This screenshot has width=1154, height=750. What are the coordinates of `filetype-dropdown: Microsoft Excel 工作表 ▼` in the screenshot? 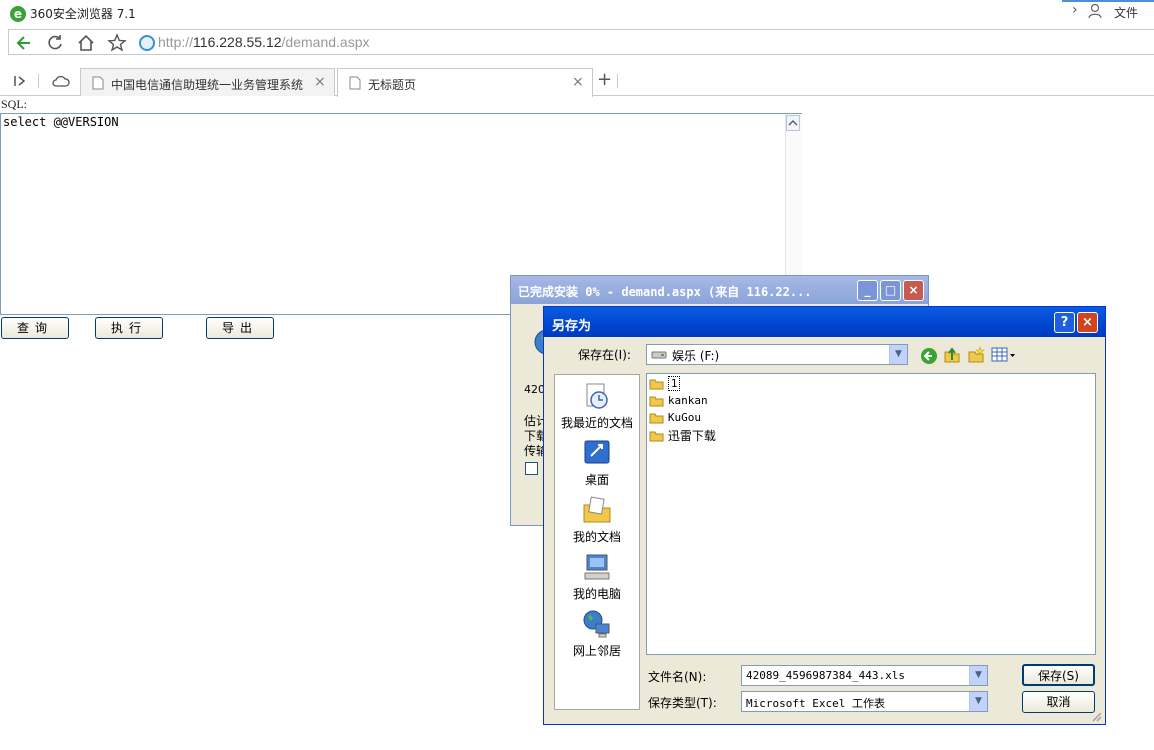 It's located at (864, 701).